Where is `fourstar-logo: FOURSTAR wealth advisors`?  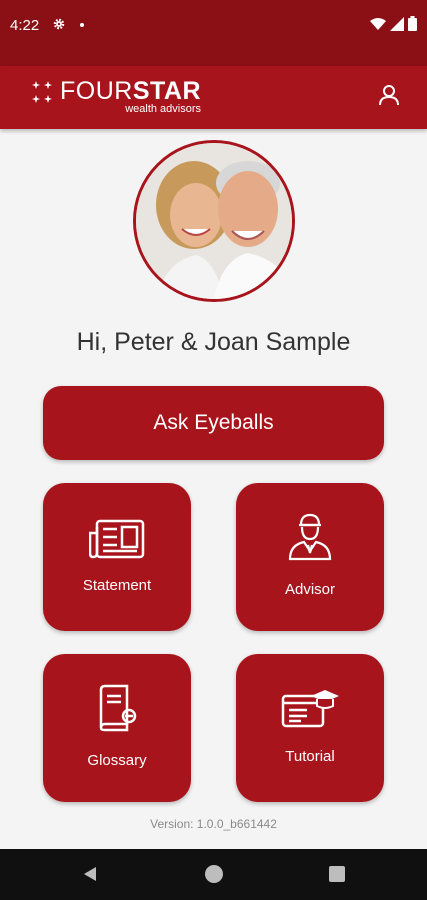 fourstar-logo: FOURSTAR wealth advisors is located at coordinates (115, 96).